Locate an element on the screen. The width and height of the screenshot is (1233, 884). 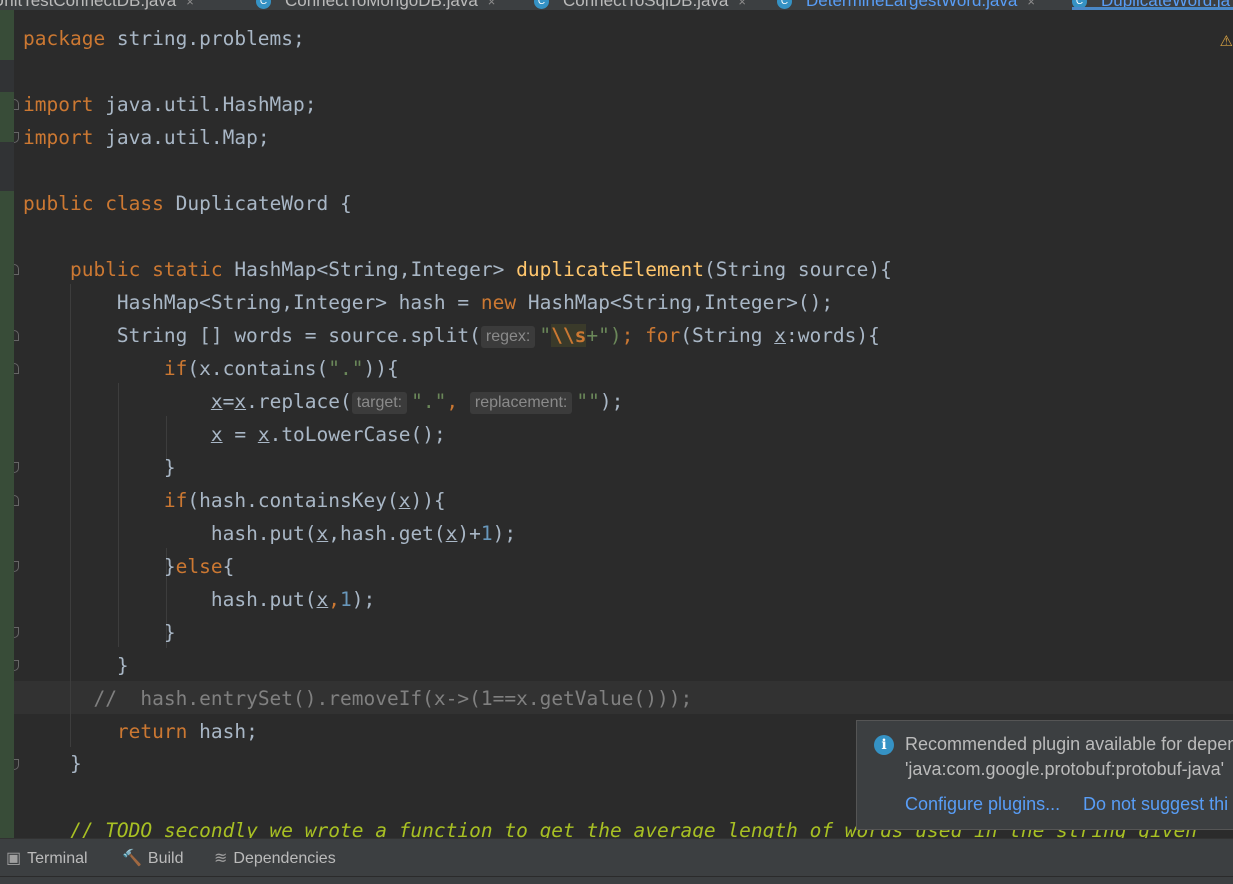
terminal-tool-button: ▣ Terminal is located at coordinates (47, 858).